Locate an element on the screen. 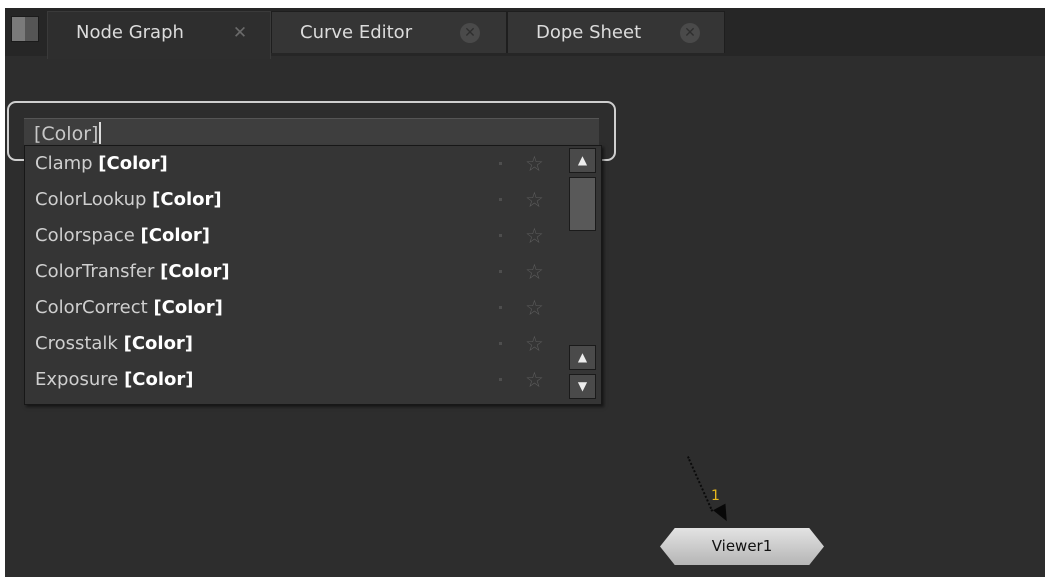 The height and width of the screenshot is (577, 1045). tab-dope-sheet: Dope Sheet ✕ is located at coordinates (616, 32).